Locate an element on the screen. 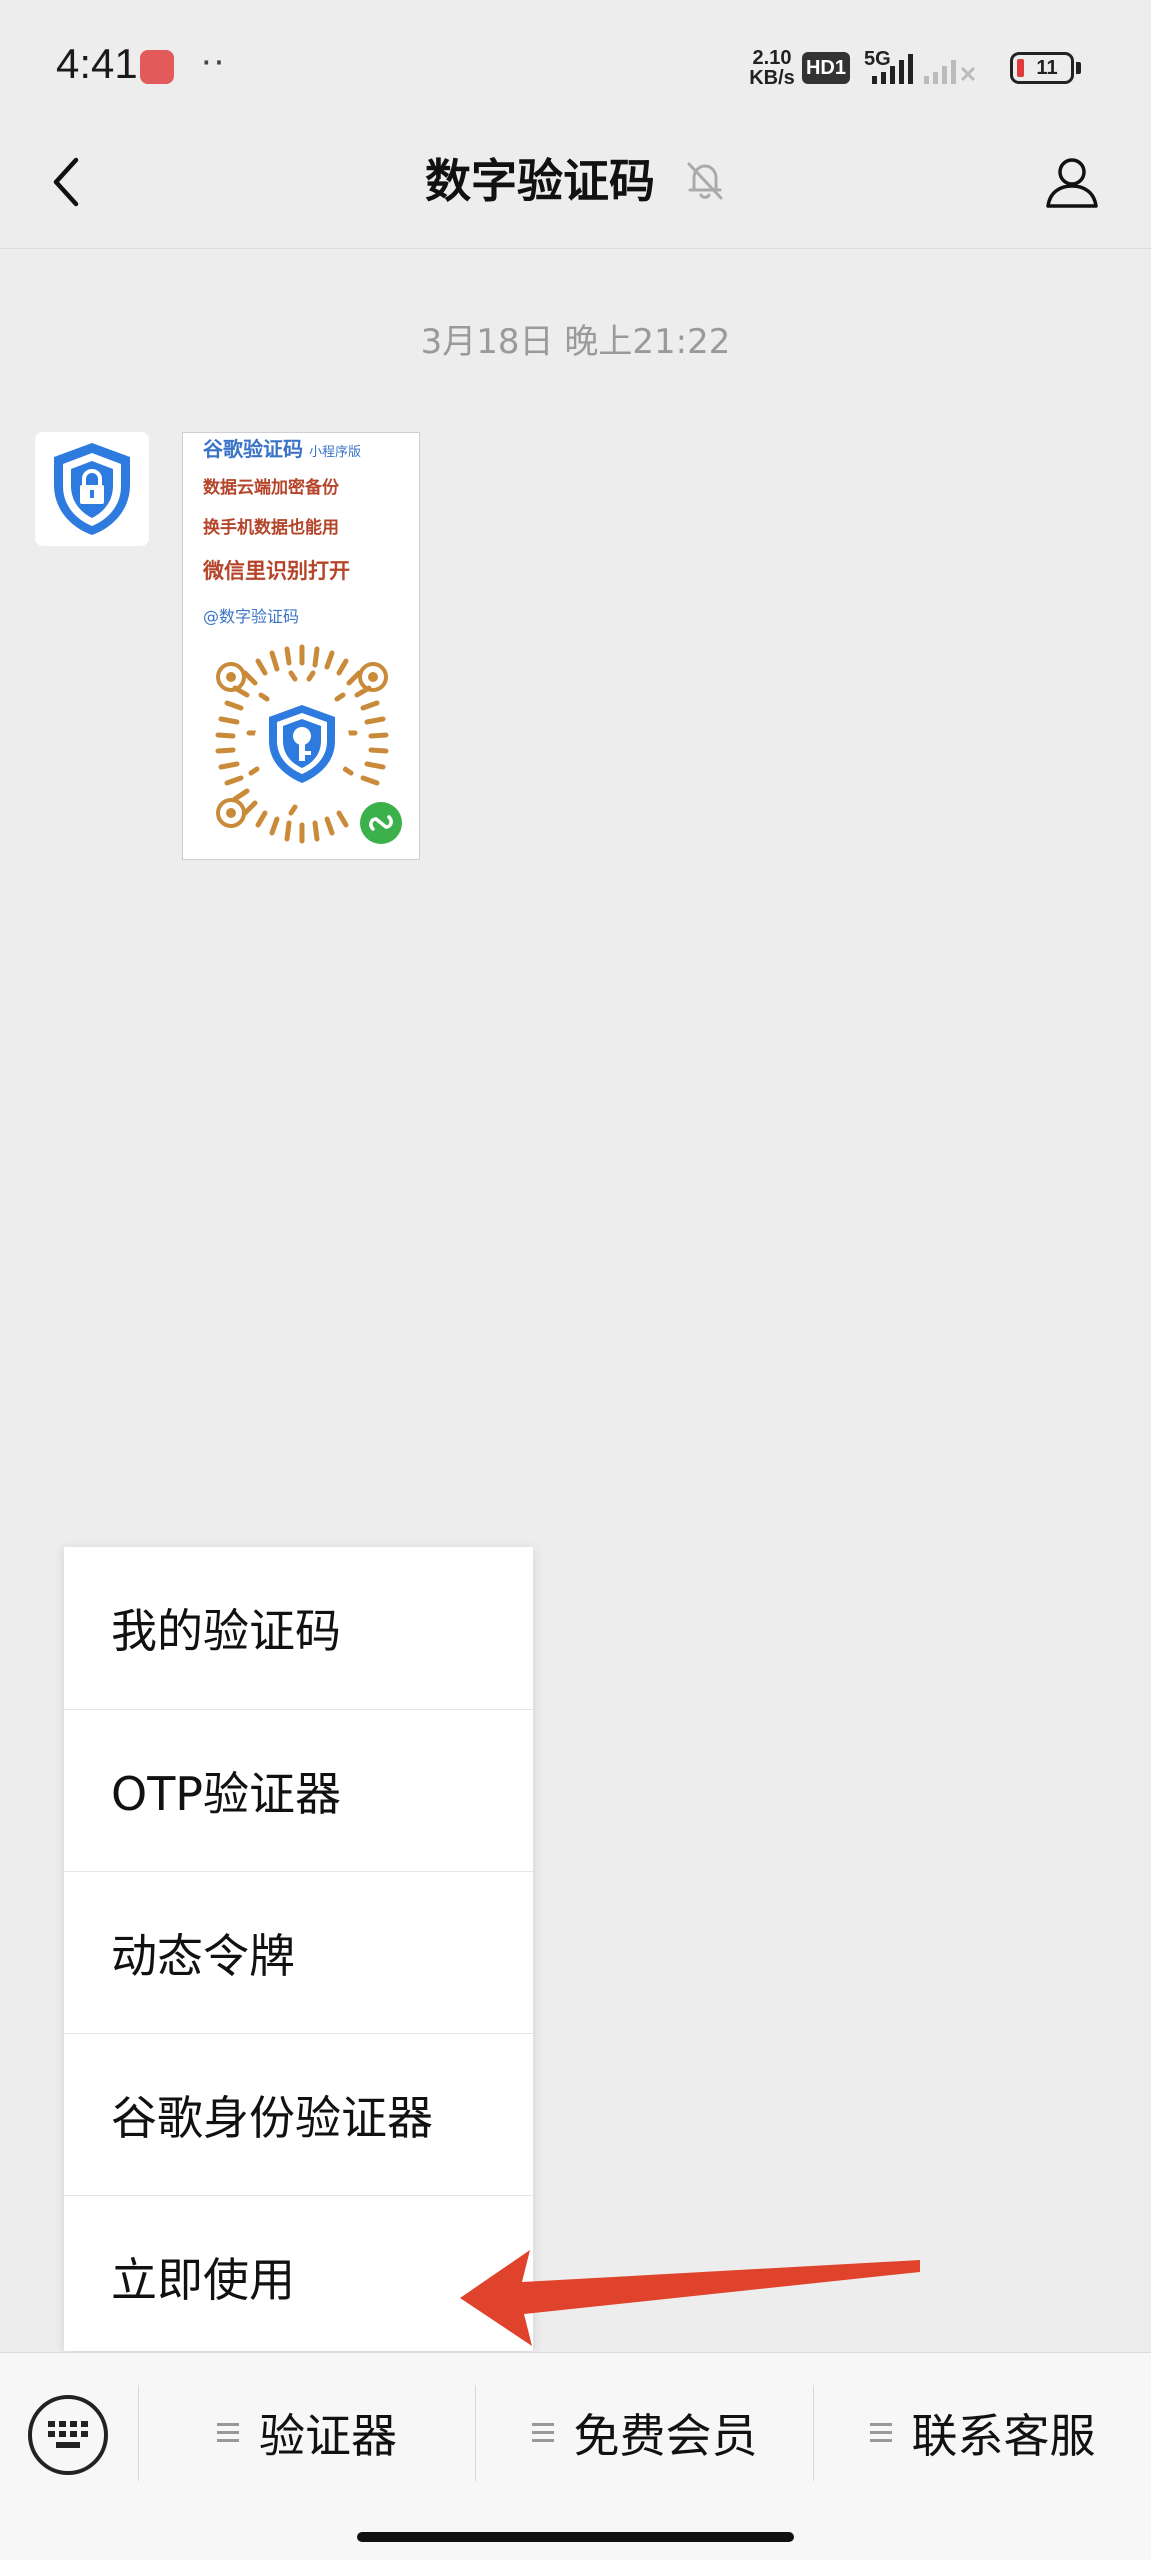 The image size is (1151, 2560). tab-authenticator: 验证器 is located at coordinates (307, 2433).